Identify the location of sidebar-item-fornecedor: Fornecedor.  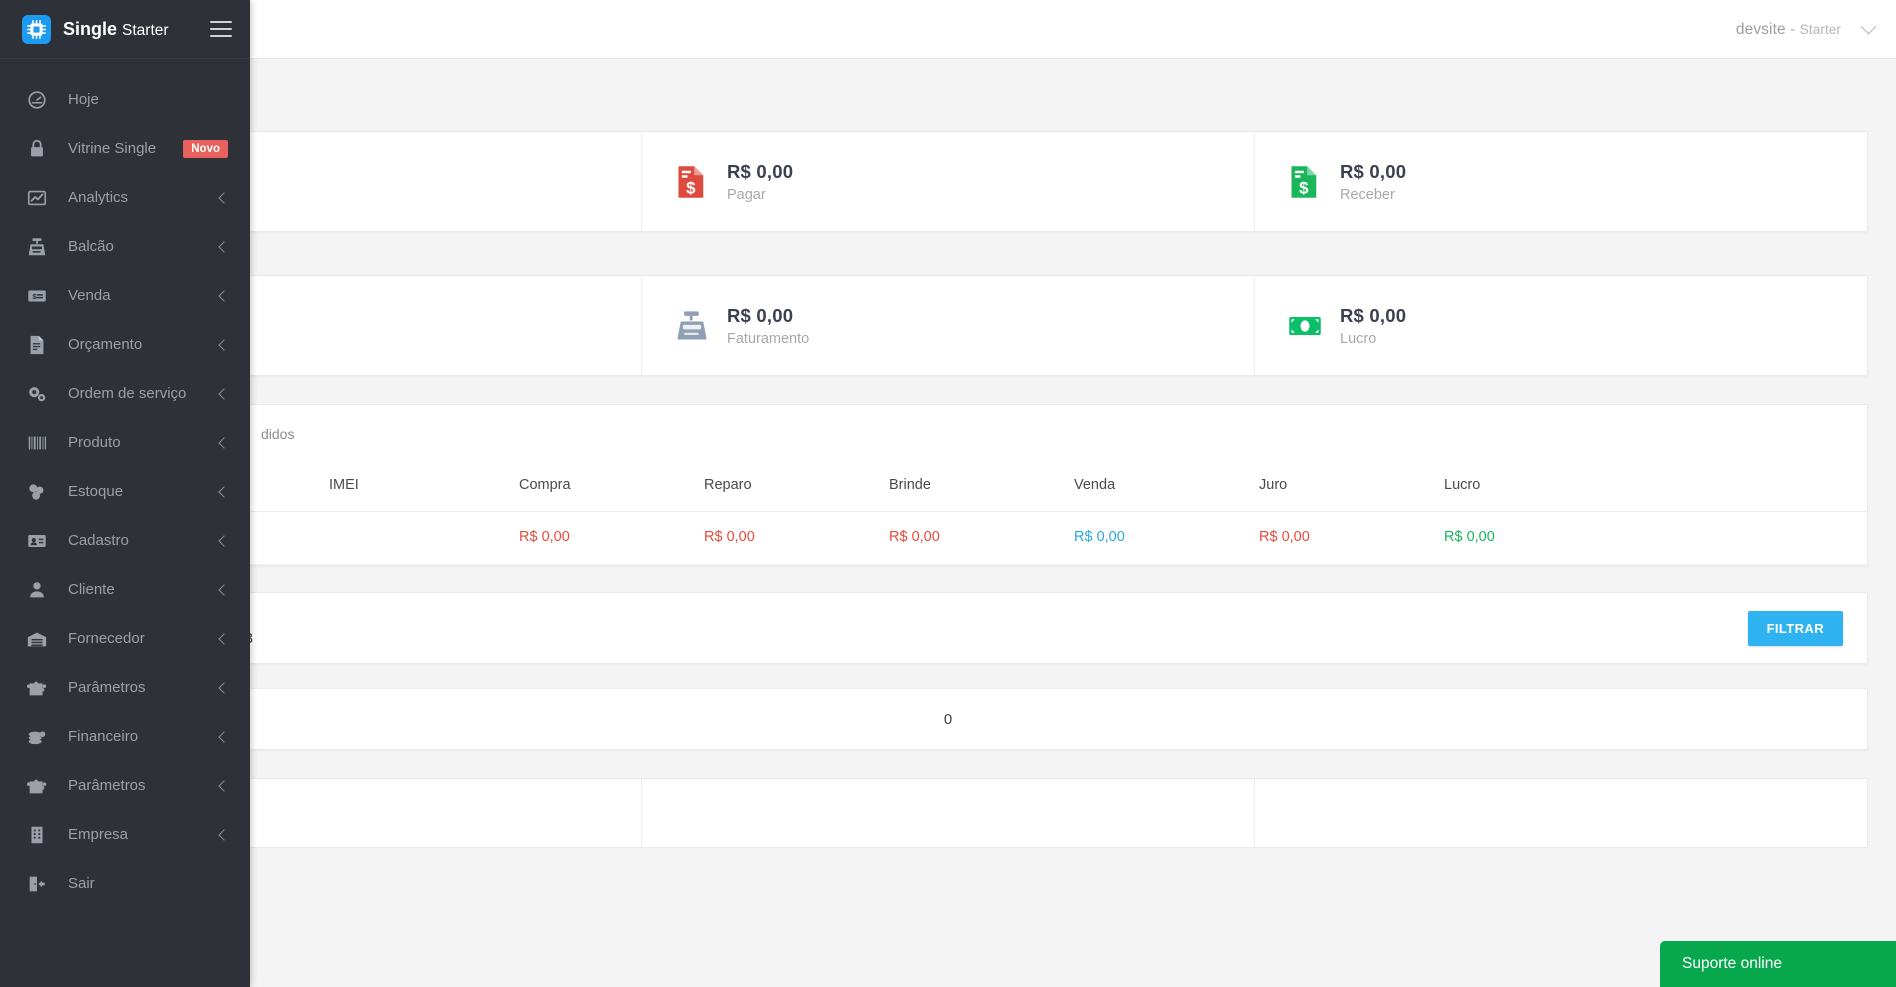
(125, 638).